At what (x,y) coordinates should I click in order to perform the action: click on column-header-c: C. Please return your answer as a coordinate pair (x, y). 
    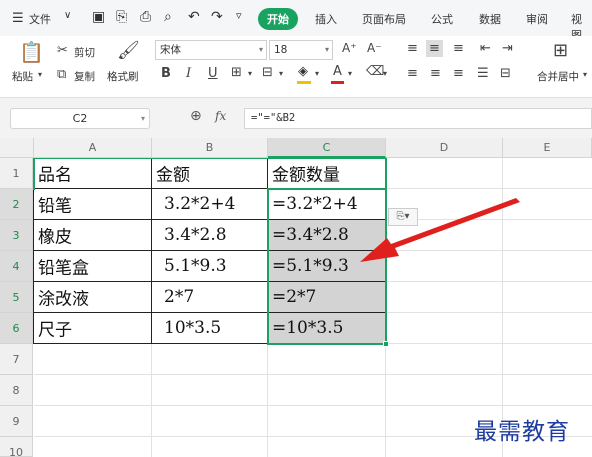
    Looking at the image, I should click on (327, 148).